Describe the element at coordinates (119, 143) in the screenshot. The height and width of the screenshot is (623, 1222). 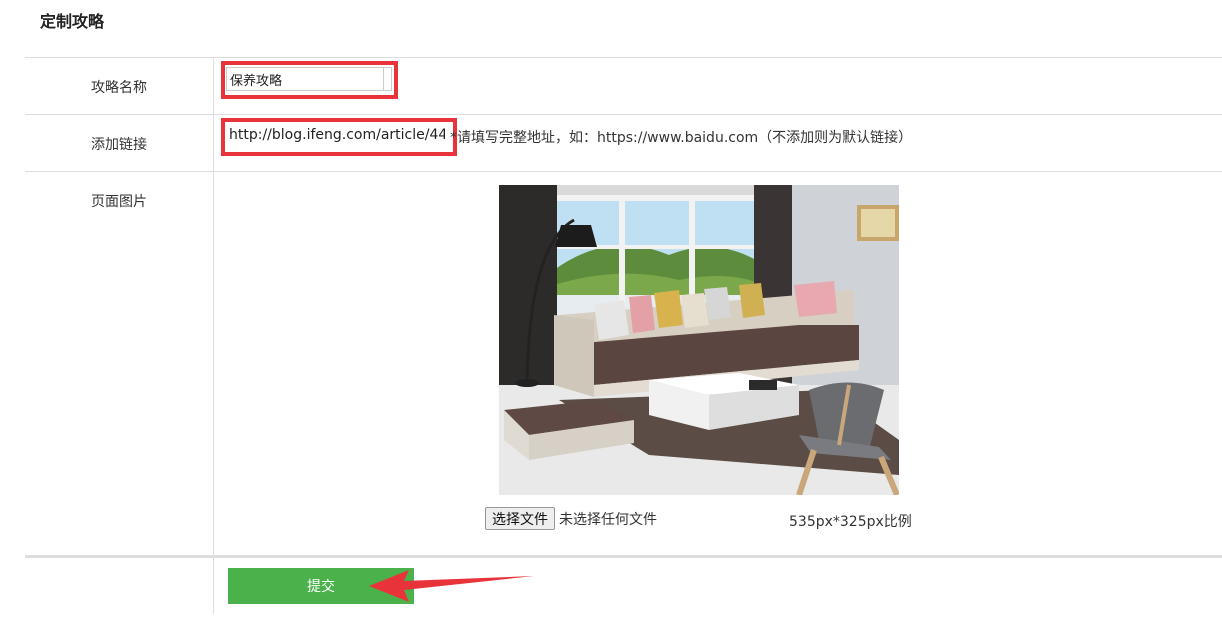
I see `link-label: 添加链接` at that location.